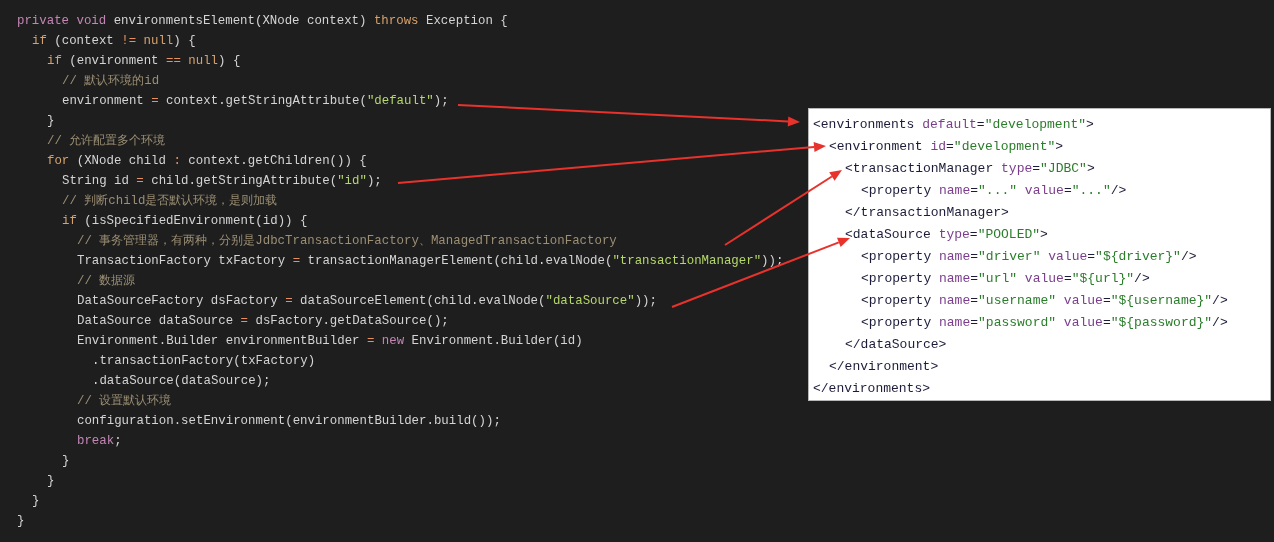  Describe the element at coordinates (185, 221) in the screenshot. I see `code-line: if (isSpecifiedEnvironment(id)) {` at that location.